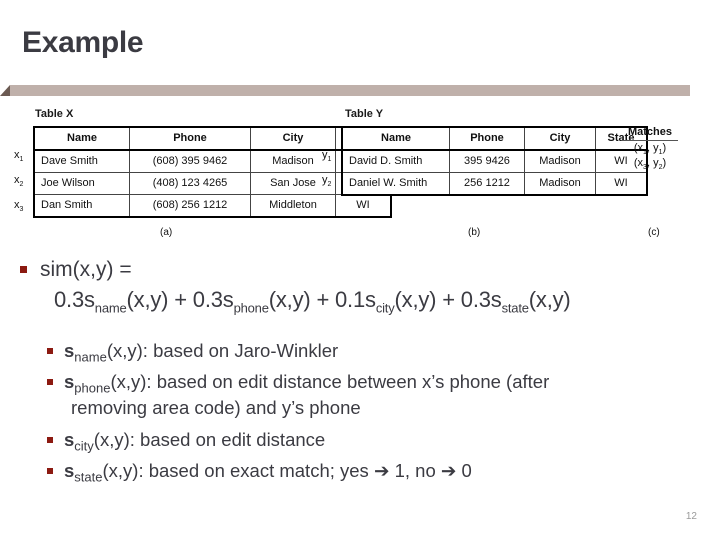 The width and height of the screenshot is (720, 540). I want to click on formula-plus-3: +, so click(448, 299).